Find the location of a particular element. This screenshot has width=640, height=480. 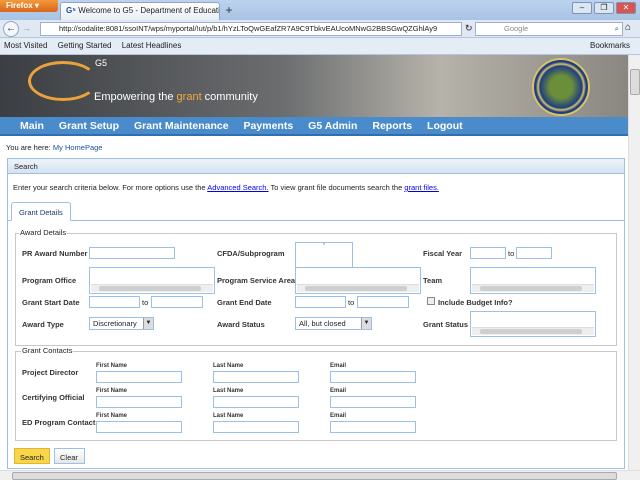

program-service-area-listbox is located at coordinates (358, 280).